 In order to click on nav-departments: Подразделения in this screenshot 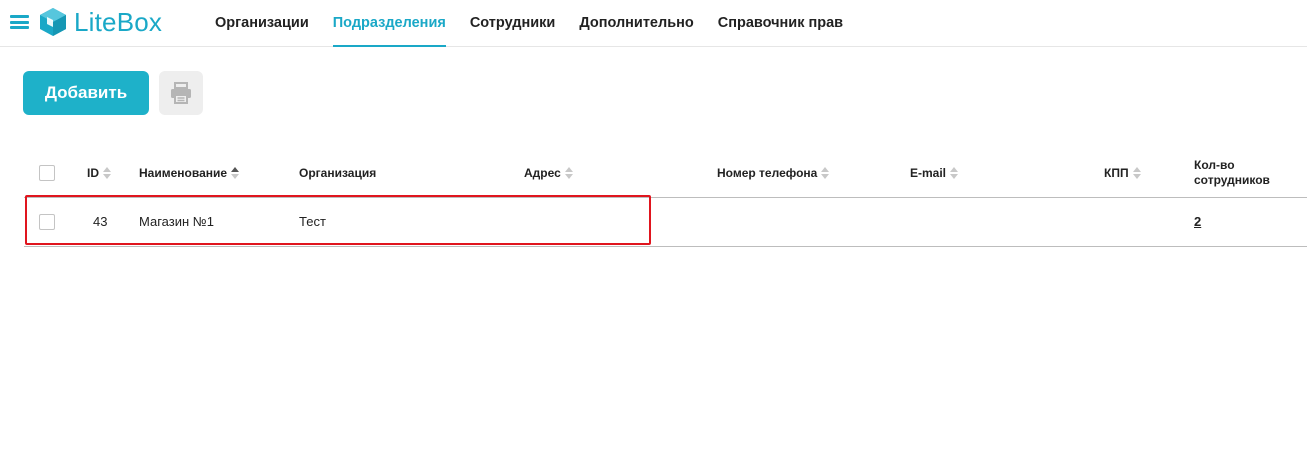, I will do `click(389, 23)`.